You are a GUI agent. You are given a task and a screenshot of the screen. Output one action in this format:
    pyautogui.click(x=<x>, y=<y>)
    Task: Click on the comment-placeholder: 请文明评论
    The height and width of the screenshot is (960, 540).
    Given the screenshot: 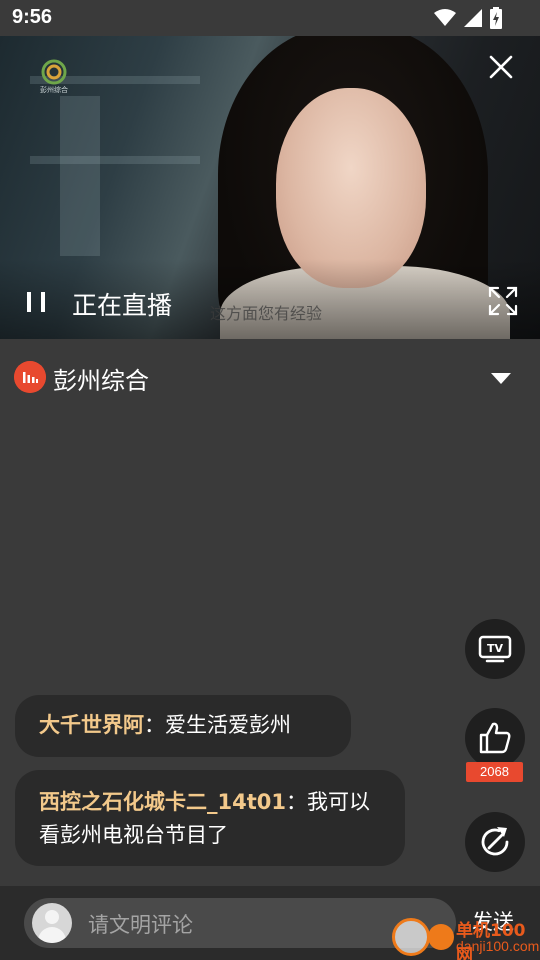 What is the action you would take?
    pyautogui.click(x=140, y=925)
    